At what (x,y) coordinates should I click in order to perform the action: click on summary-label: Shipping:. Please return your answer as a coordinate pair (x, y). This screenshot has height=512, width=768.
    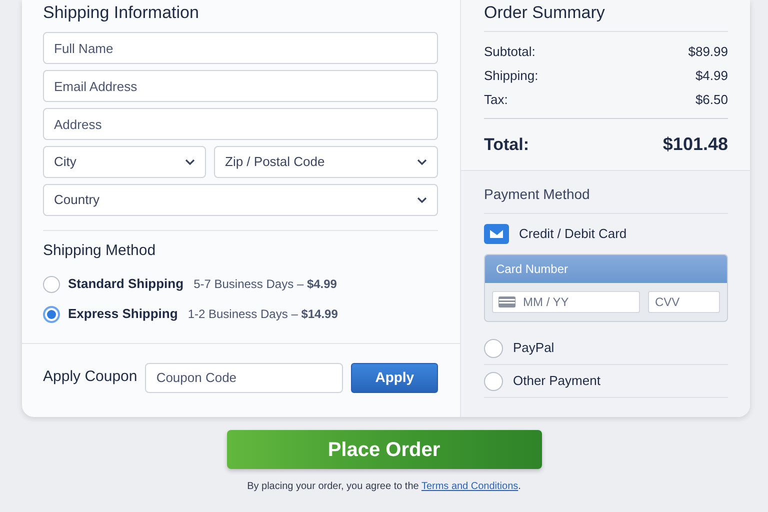
    Looking at the image, I should click on (511, 76).